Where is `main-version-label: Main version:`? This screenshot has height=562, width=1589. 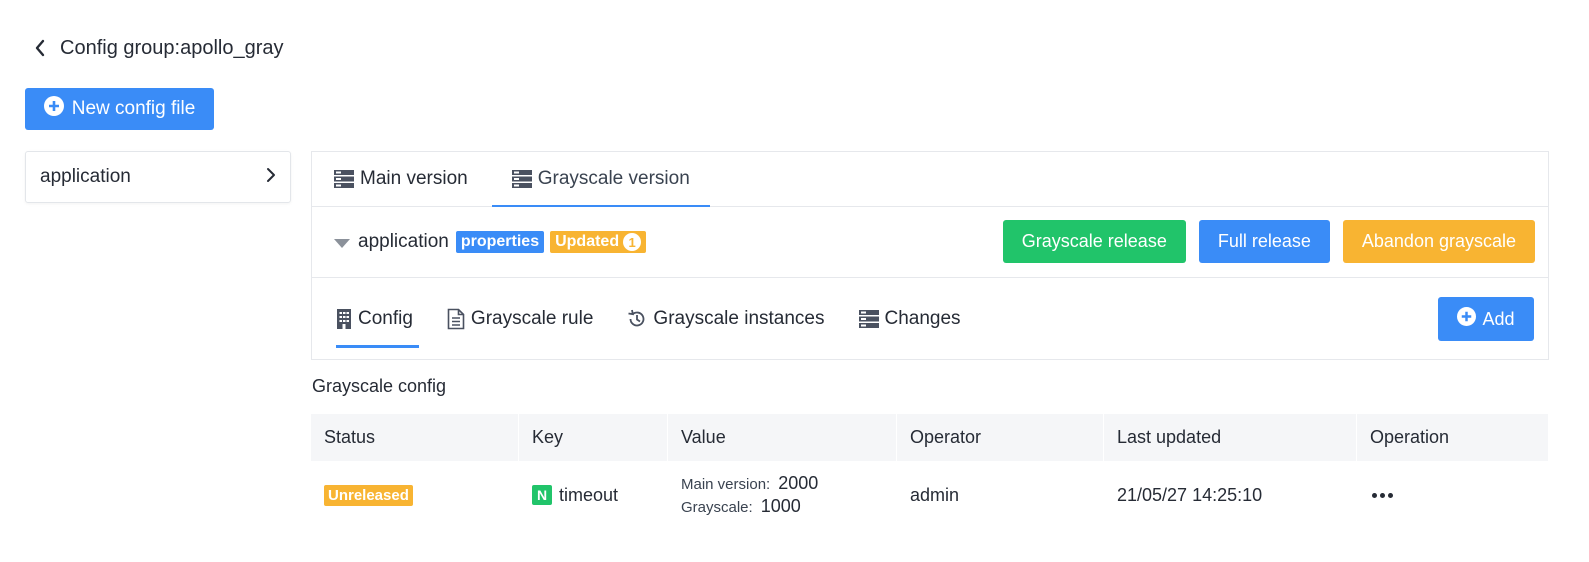 main-version-label: Main version: is located at coordinates (726, 484).